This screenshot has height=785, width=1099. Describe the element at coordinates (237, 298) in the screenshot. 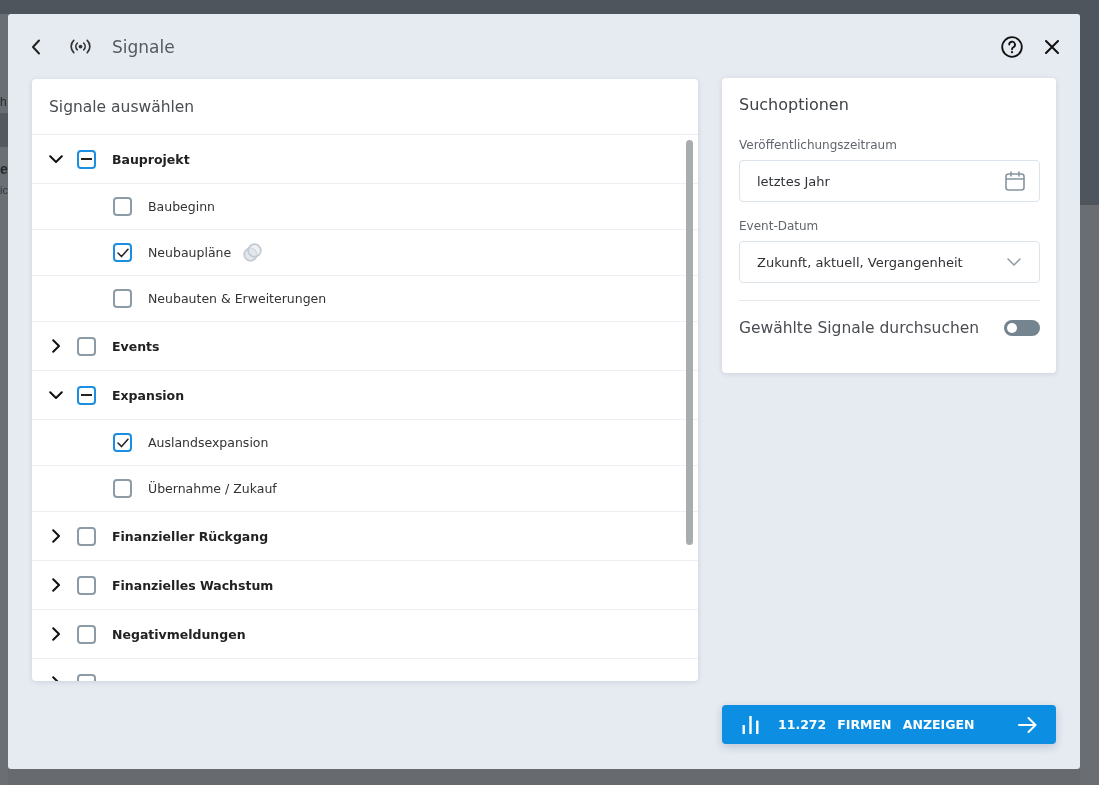

I see `signal-label: Neubauten & Erweiterungen` at that location.